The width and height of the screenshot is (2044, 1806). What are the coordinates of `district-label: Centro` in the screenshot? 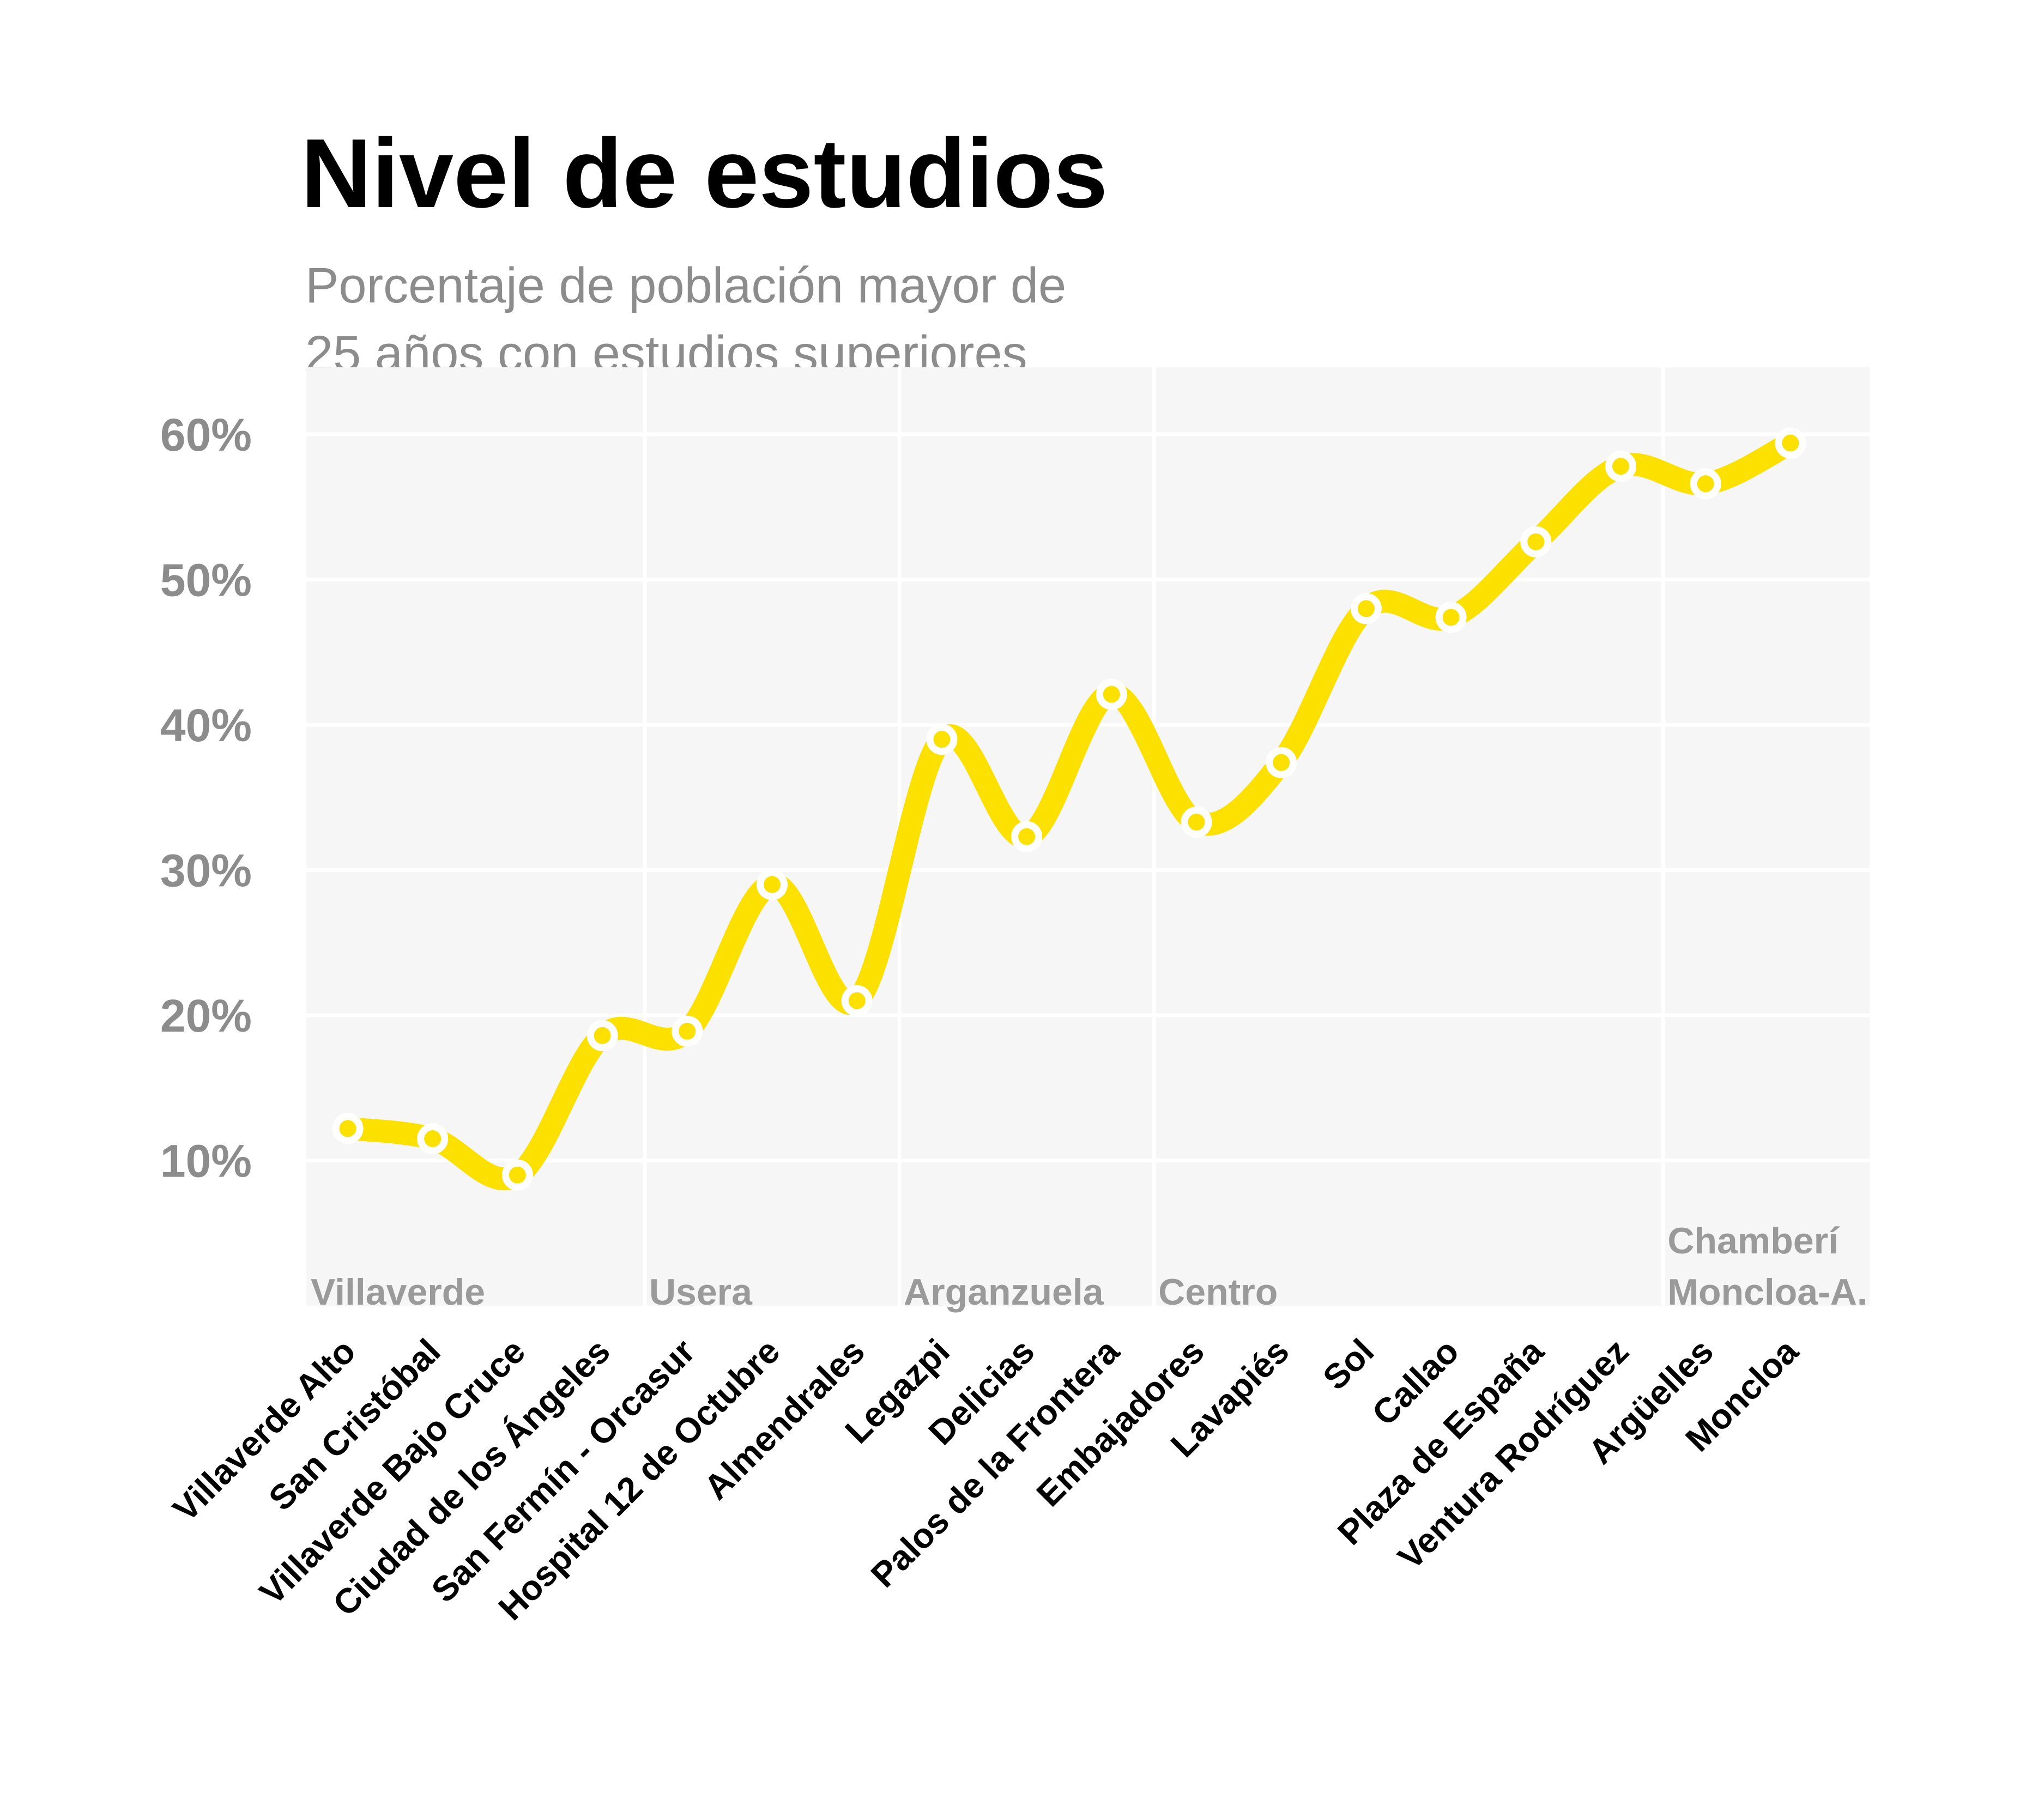 It's located at (1218, 1292).